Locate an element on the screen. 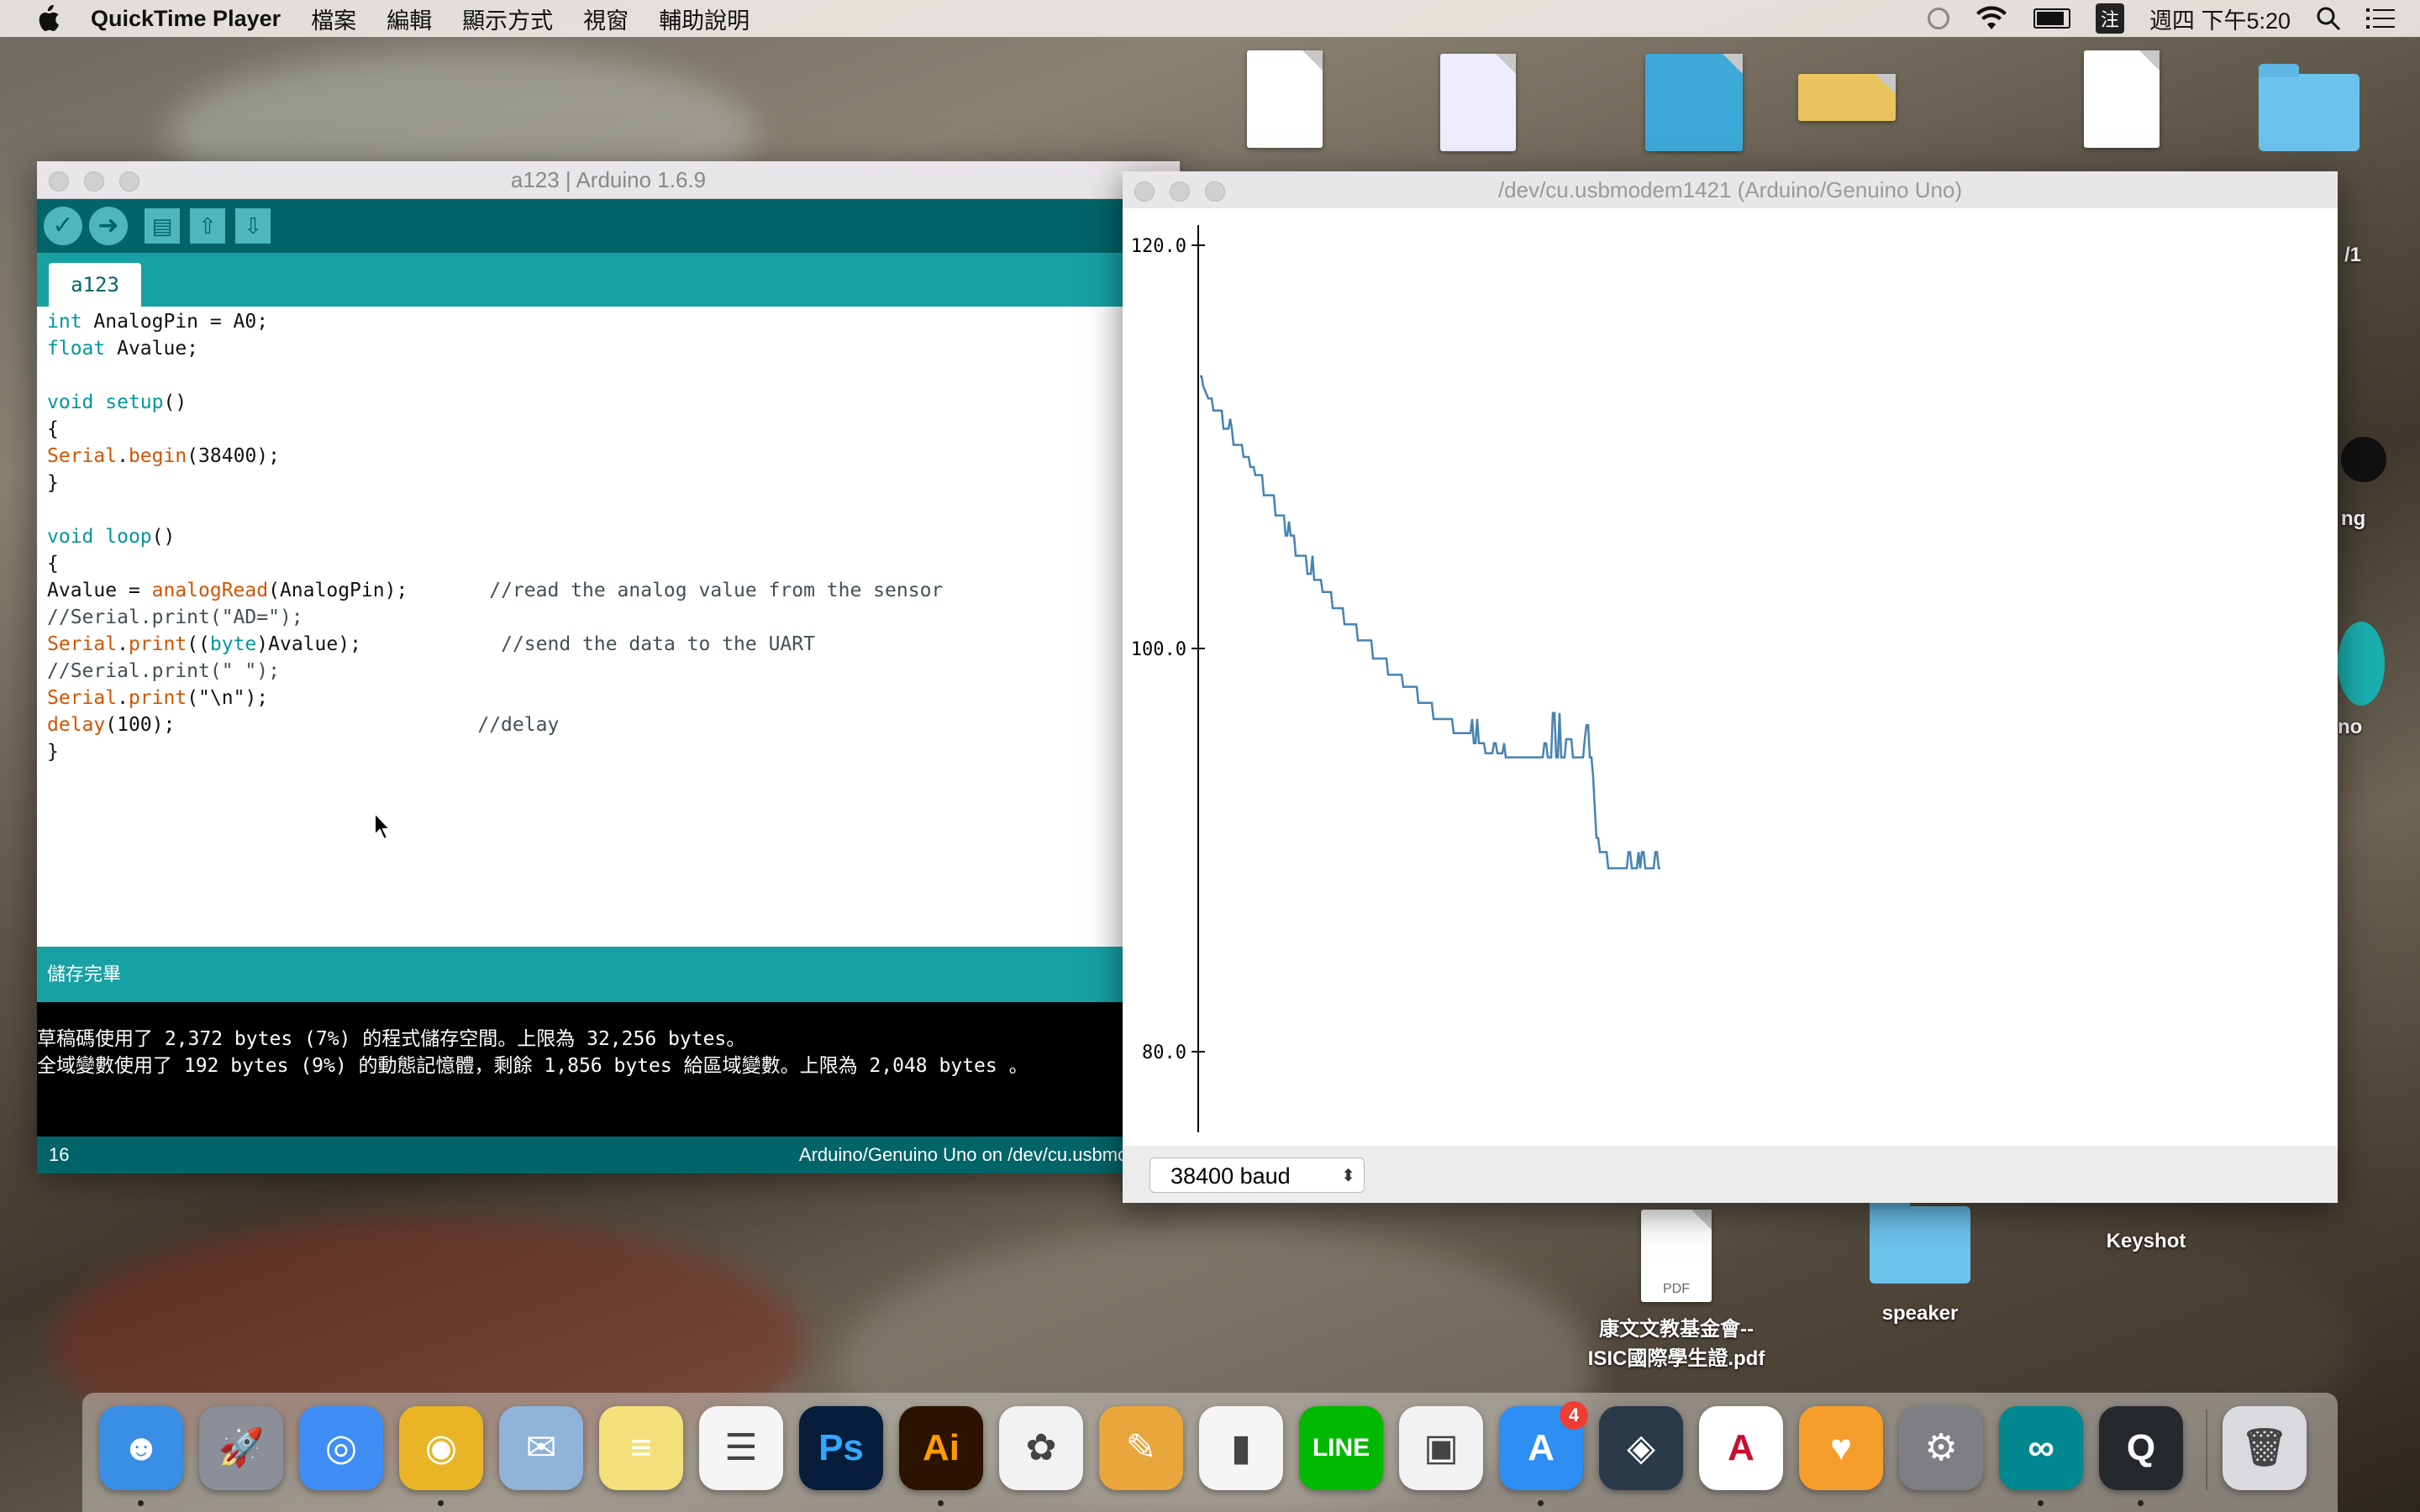  desktop-image-icon is located at coordinates (1694, 102).